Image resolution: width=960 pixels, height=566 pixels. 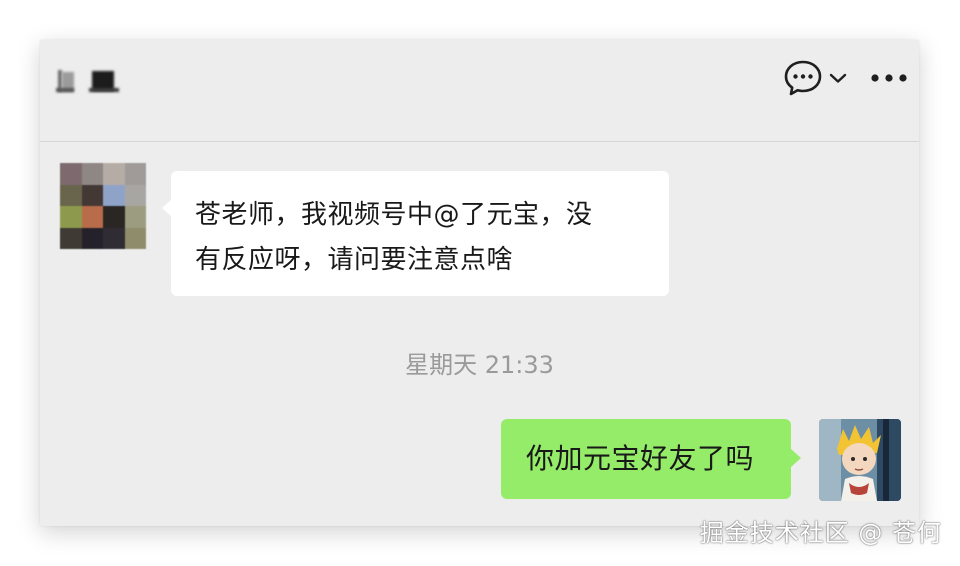 I want to click on chat-bubble-icon, so click(x=803, y=78).